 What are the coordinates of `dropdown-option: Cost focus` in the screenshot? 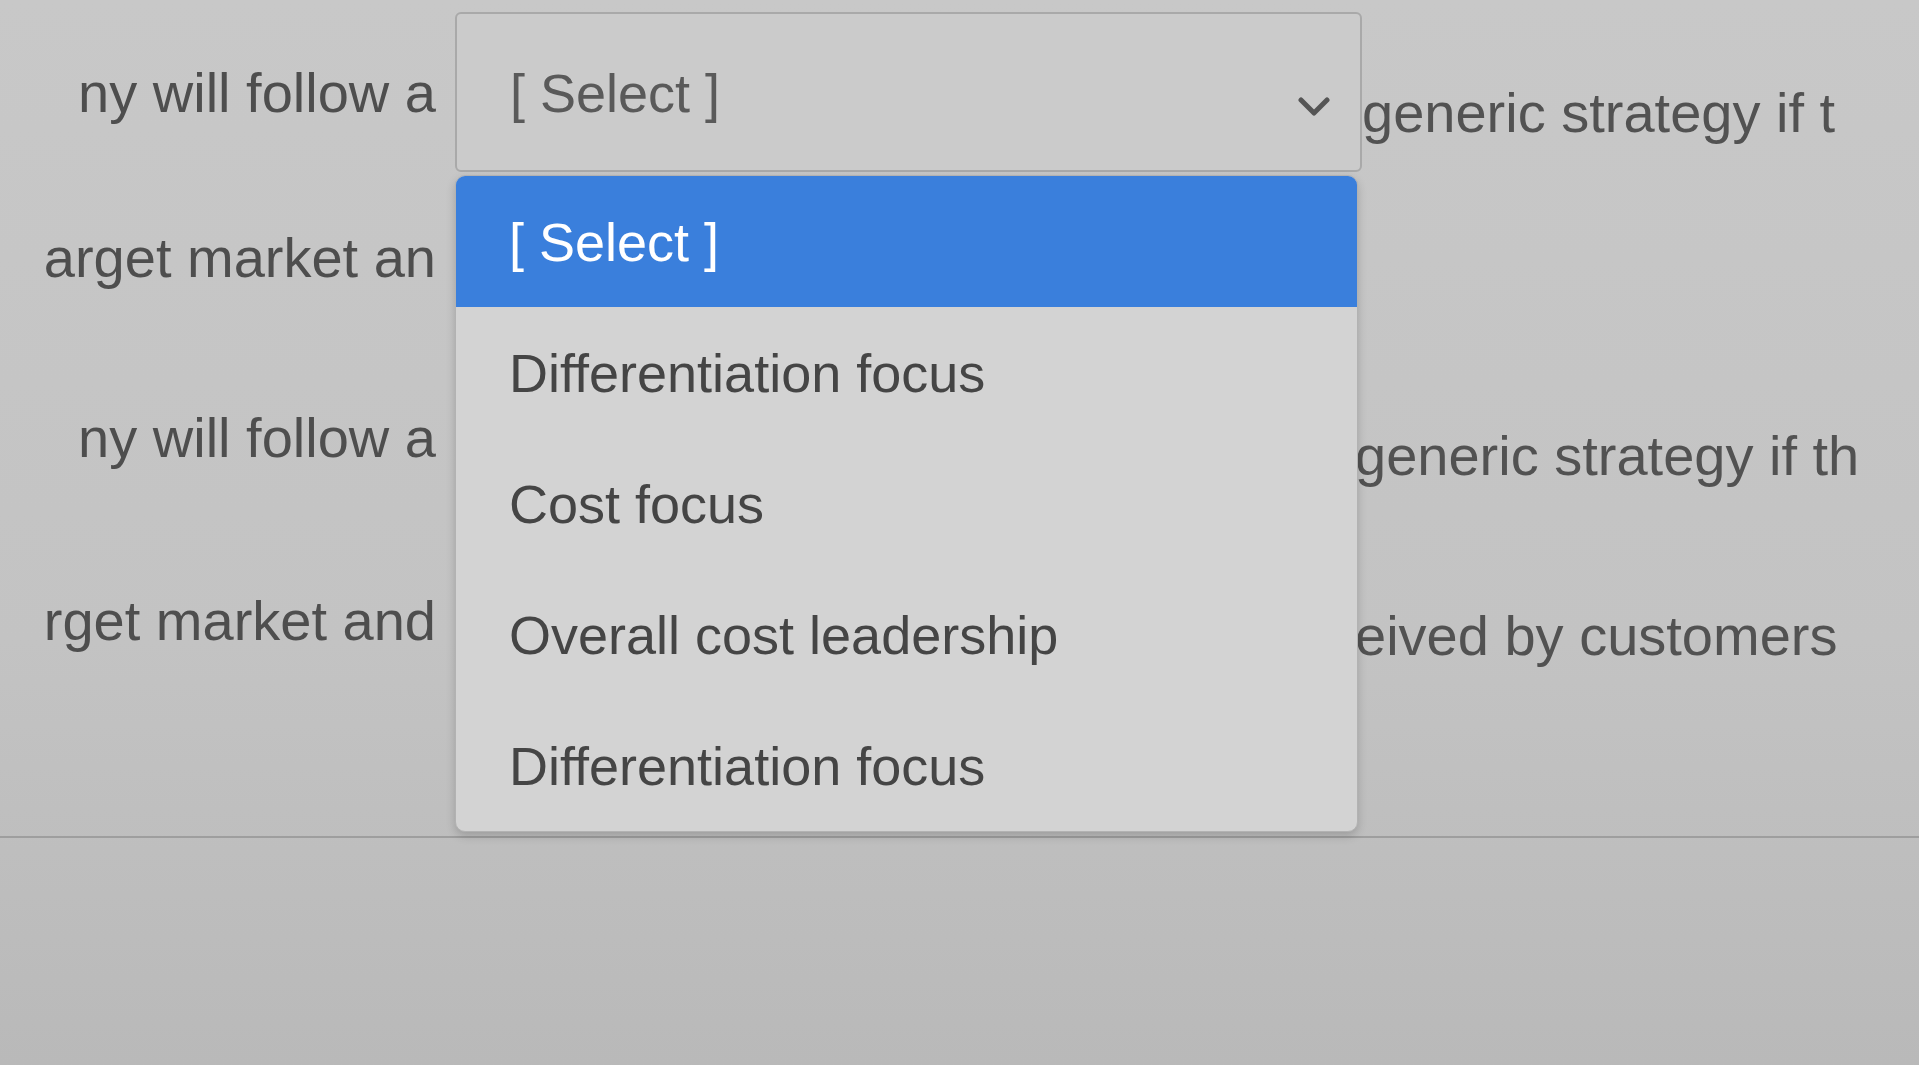 It's located at (906, 503).